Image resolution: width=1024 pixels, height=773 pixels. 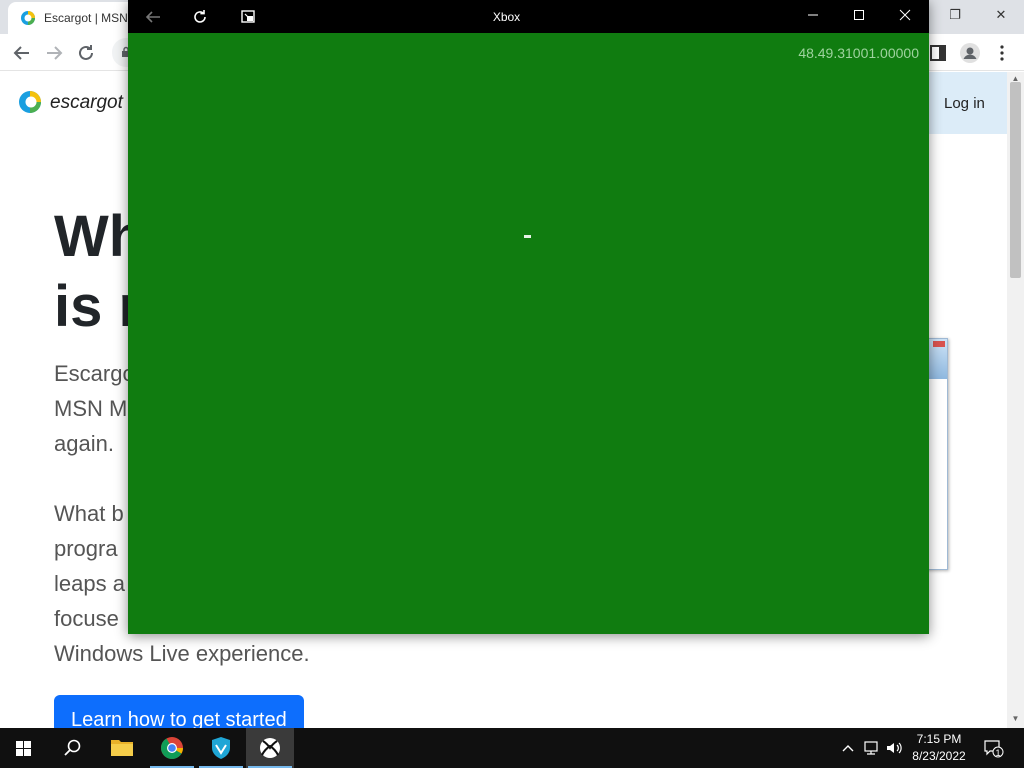 What do you see at coordinates (894, 748) in the screenshot?
I see `volume-icon` at bounding box center [894, 748].